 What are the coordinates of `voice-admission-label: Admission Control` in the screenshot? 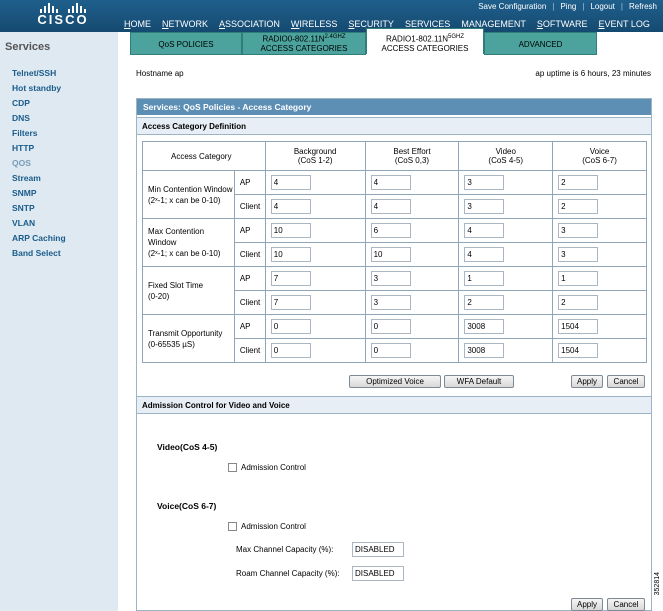 It's located at (273, 526).